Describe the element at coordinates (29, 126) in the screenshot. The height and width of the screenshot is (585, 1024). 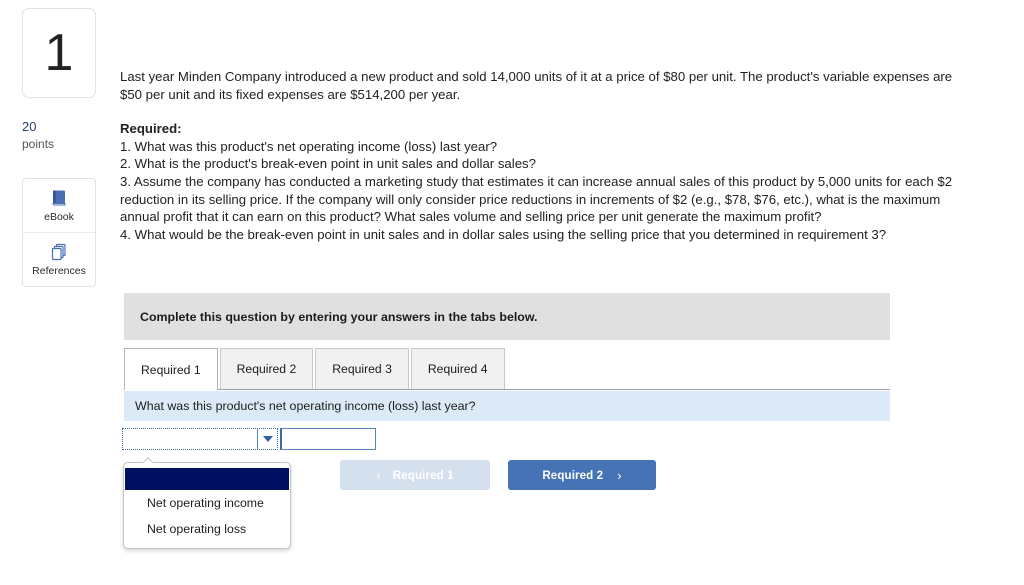
I see `points-value: 20` at that location.